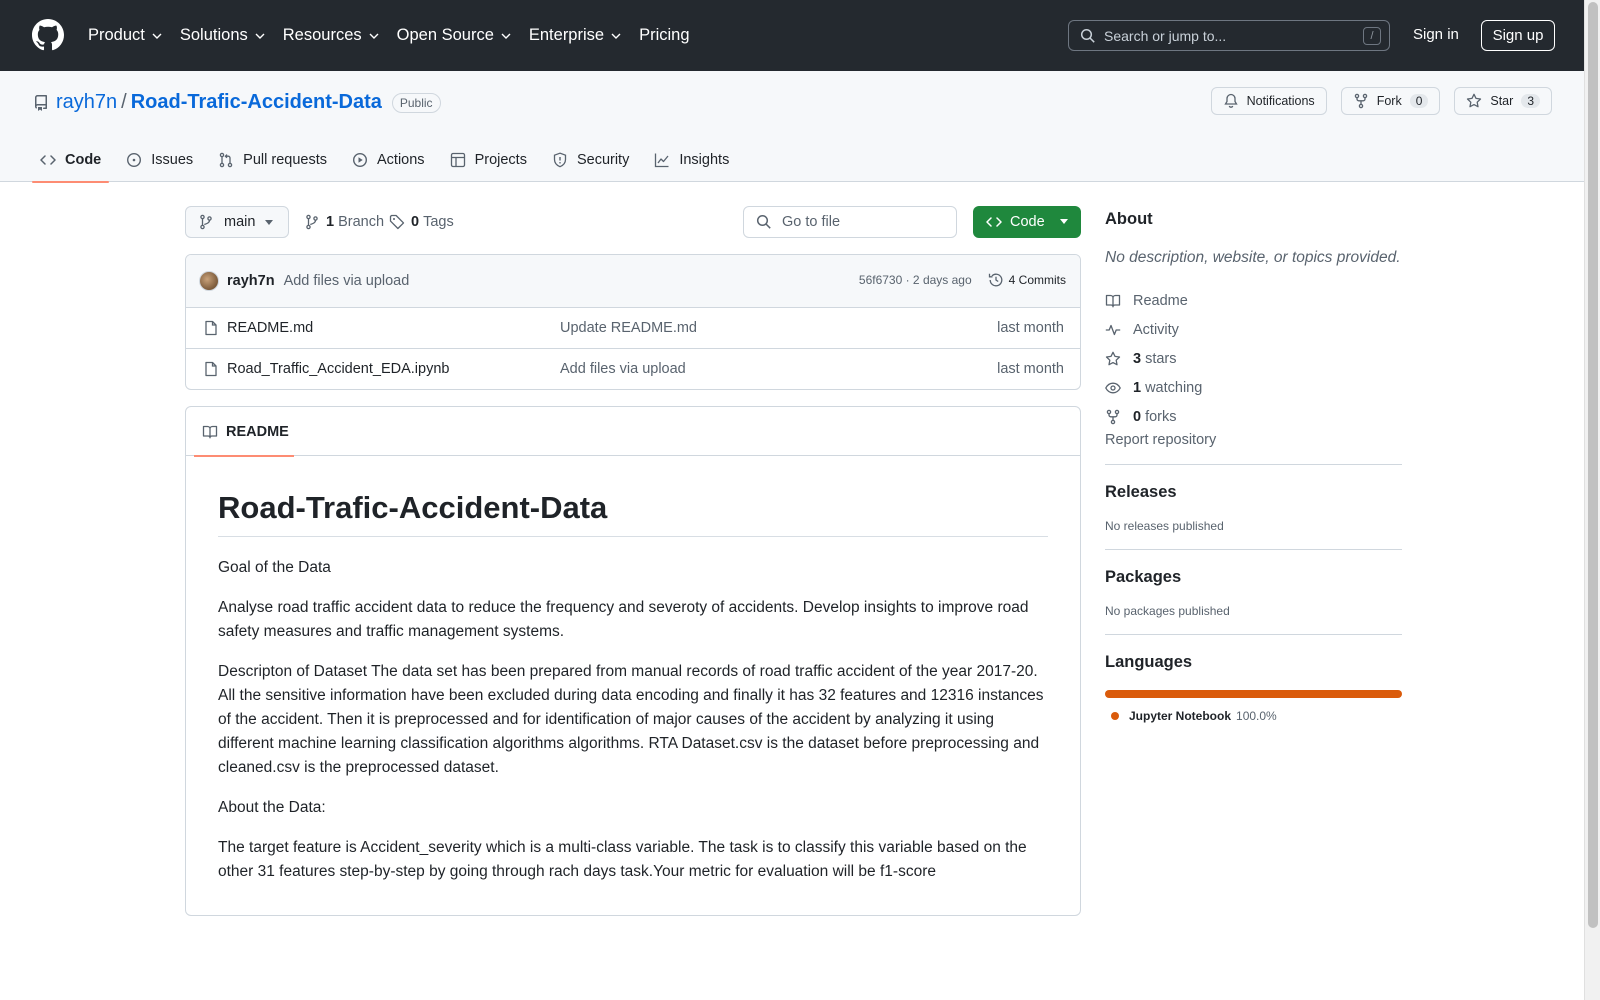 This screenshot has width=1600, height=1000. I want to click on page-scrollbar, so click(1592, 500).